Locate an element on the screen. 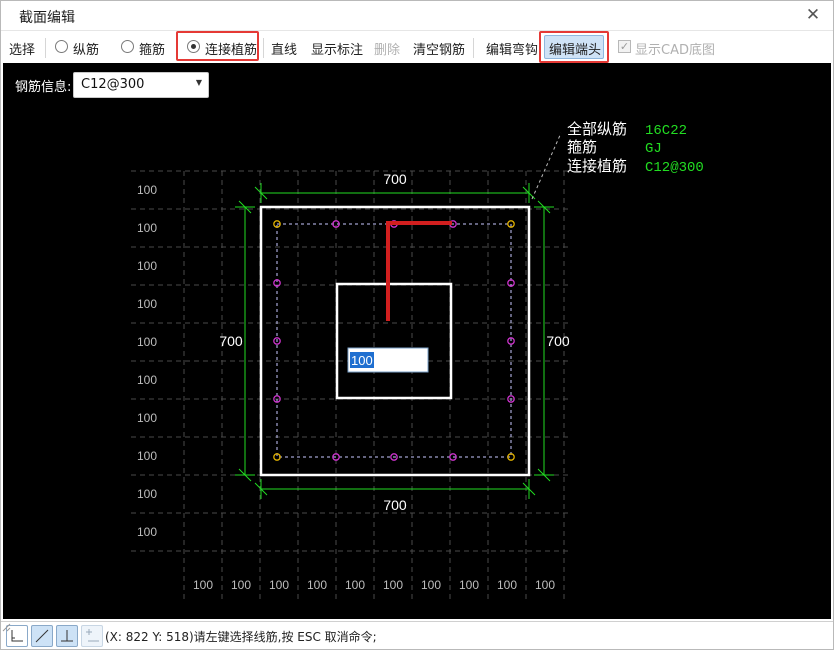 The height and width of the screenshot is (650, 834). annotation-value-2: GJ is located at coordinates (653, 149).